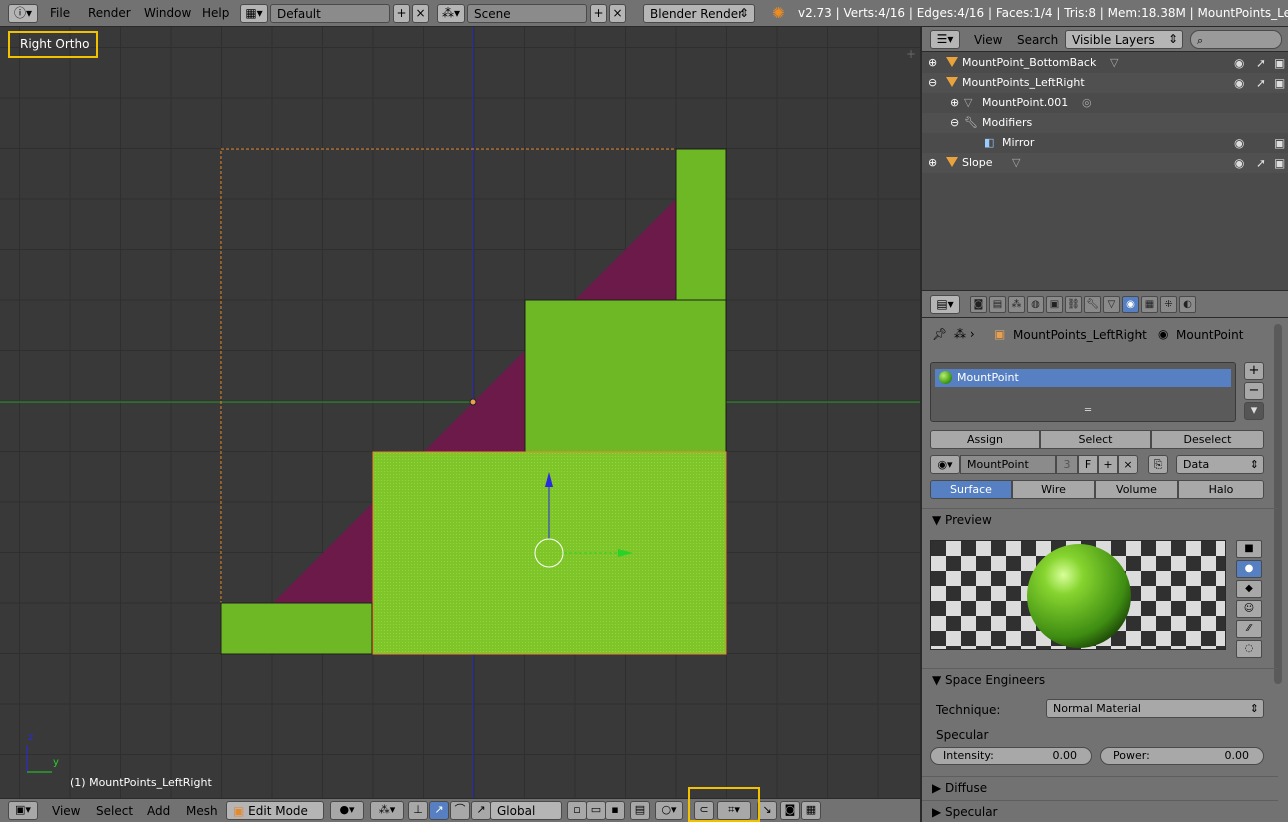  I want to click on preview-sphere-icon: ●, so click(1249, 569).